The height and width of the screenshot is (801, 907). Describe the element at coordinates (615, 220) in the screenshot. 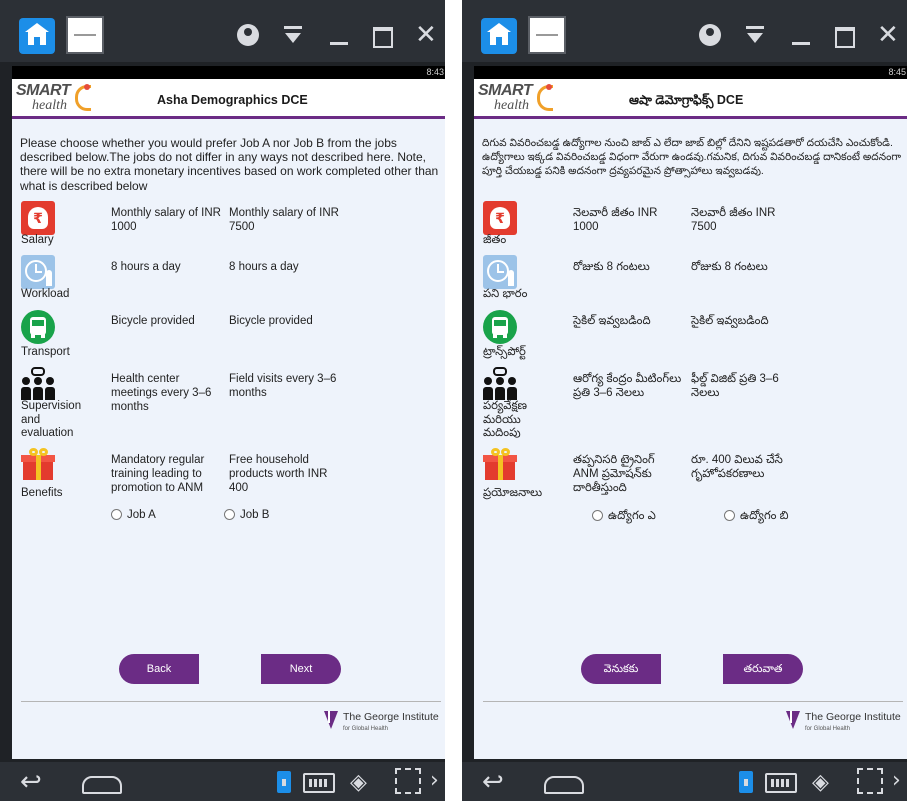

I see `job-a-salary: నెలవారీ జీతం INR 1000` at that location.